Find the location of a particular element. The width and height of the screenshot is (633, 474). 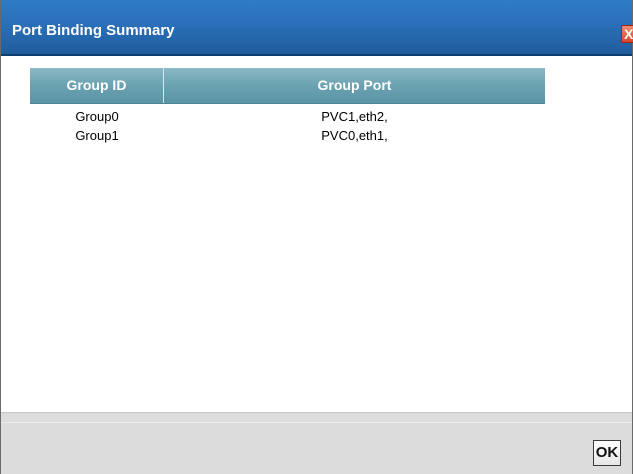

table-row: Group1 PVC0,eth1, is located at coordinates (287, 135).